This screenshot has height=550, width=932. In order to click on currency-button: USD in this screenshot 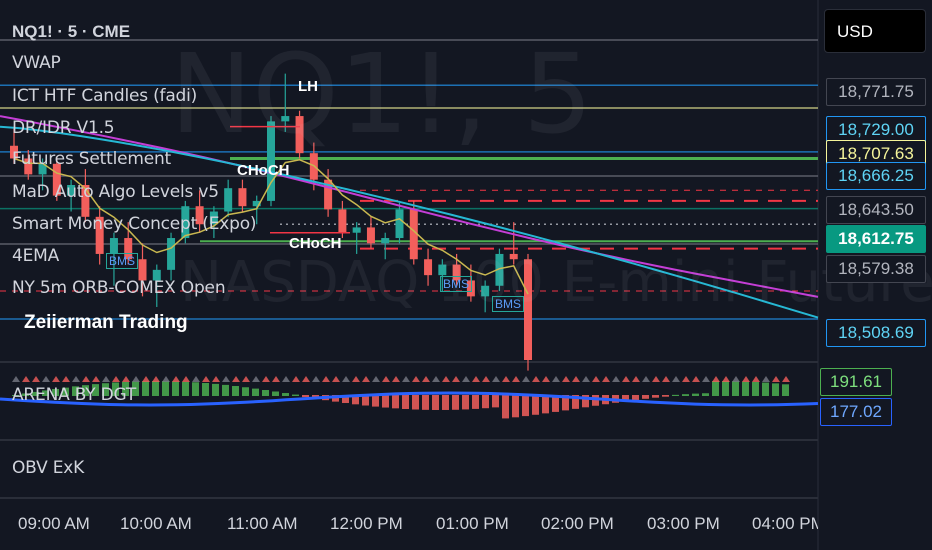, I will do `click(875, 31)`.